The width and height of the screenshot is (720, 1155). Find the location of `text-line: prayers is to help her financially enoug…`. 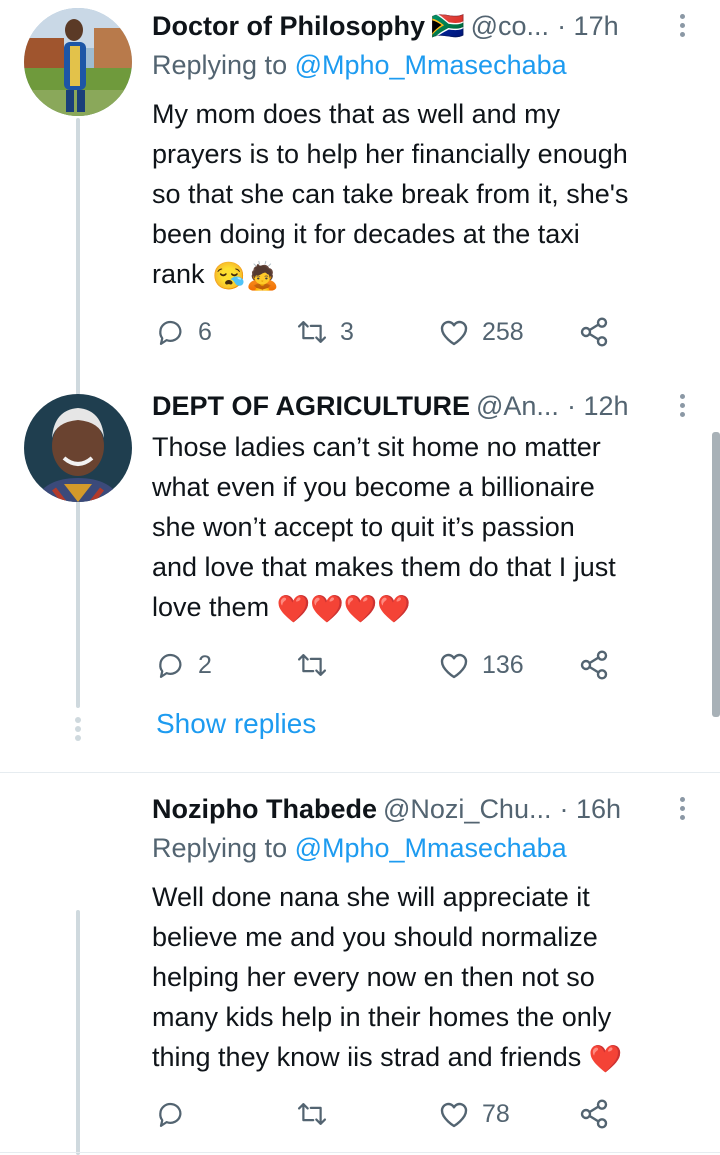

text-line: prayers is to help her financially enoug… is located at coordinates (390, 154).